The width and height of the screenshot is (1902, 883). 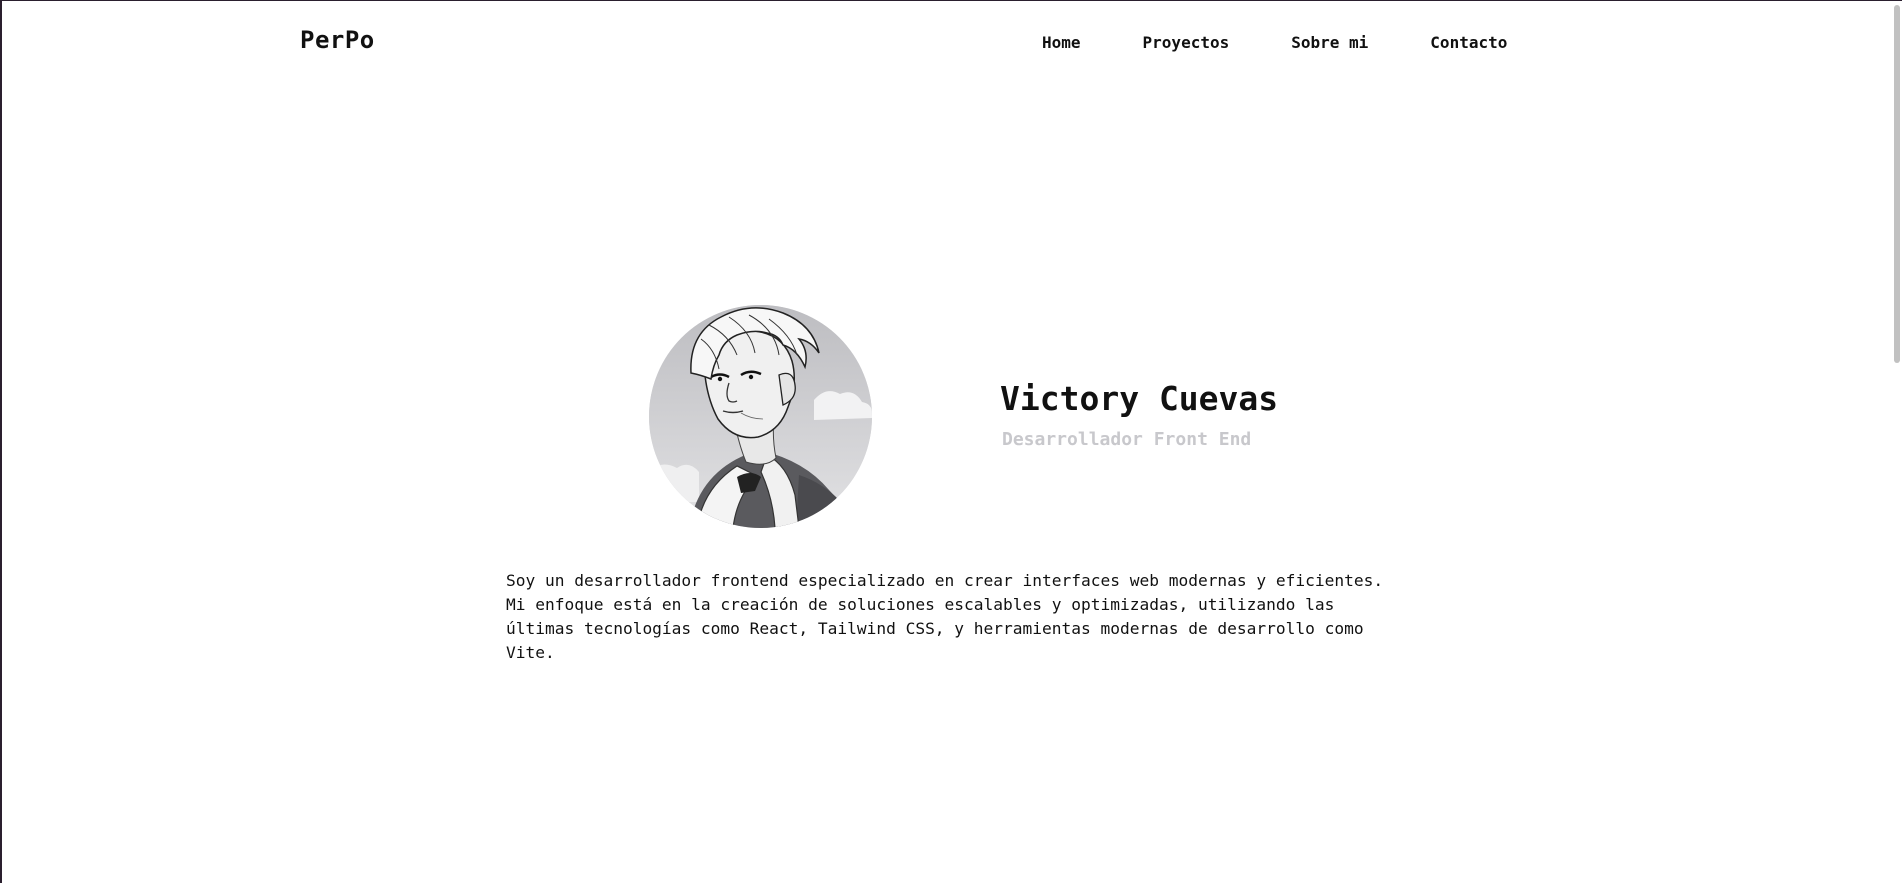 What do you see at coordinates (1897, 184) in the screenshot?
I see `scrollbar-thumb` at bounding box center [1897, 184].